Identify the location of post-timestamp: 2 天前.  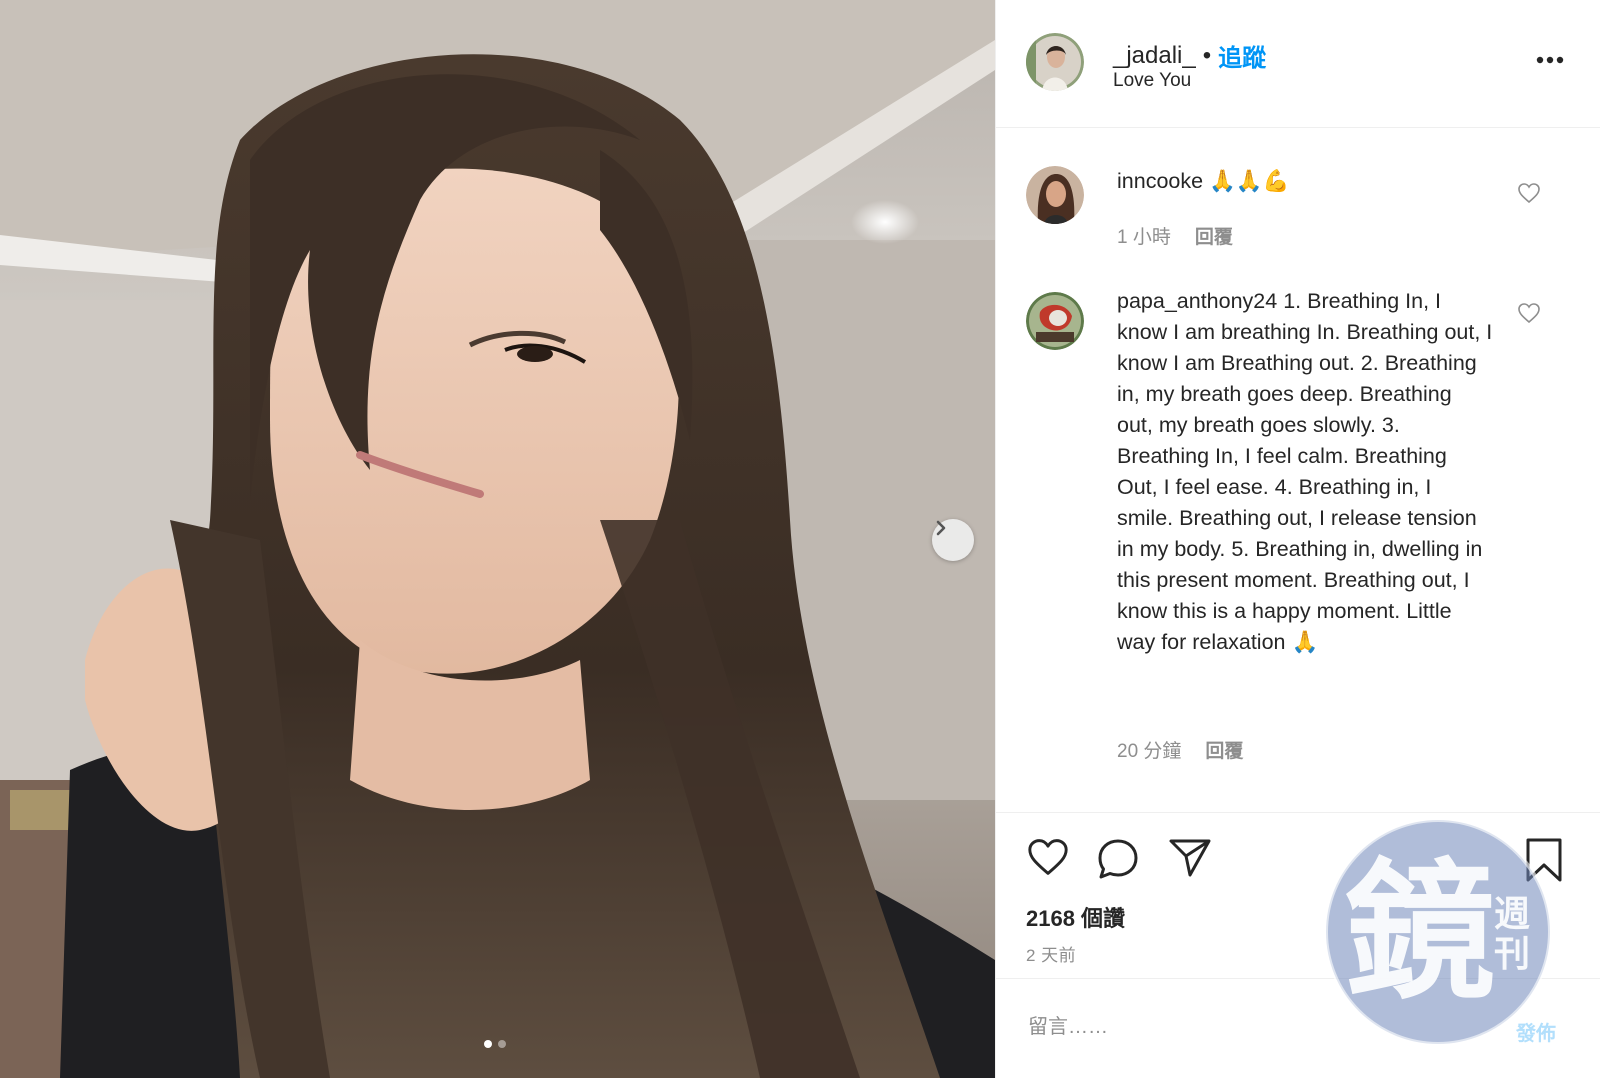
(1051, 953).